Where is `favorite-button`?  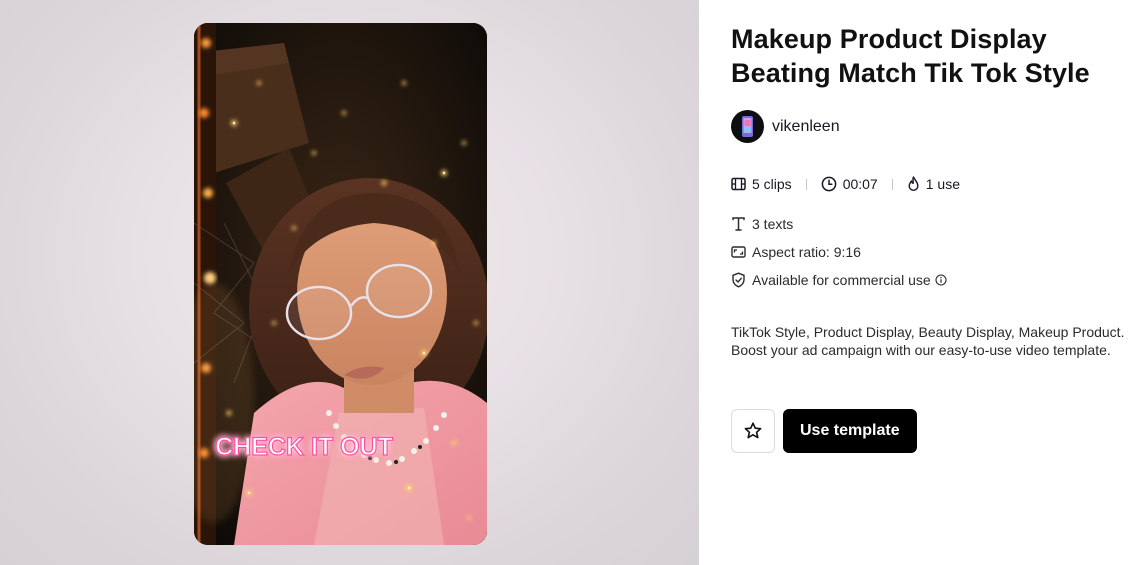
favorite-button is located at coordinates (753, 431).